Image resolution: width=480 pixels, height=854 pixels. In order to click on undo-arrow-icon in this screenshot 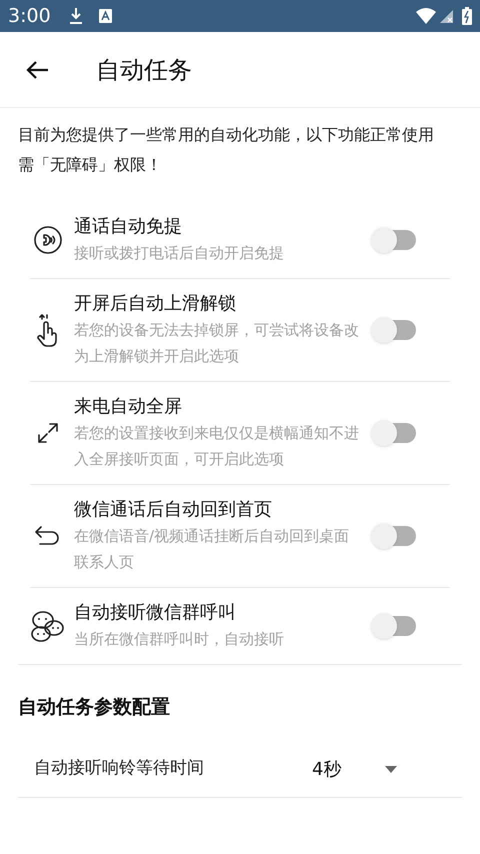, I will do `click(48, 536)`.